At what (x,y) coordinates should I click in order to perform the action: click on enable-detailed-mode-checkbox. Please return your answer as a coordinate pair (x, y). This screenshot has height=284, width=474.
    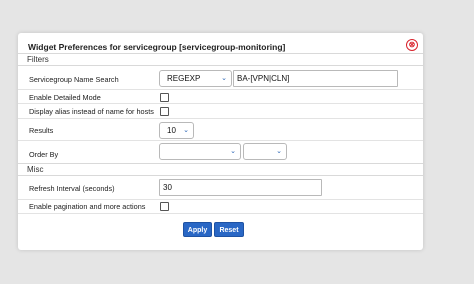
    Looking at the image, I should click on (164, 97).